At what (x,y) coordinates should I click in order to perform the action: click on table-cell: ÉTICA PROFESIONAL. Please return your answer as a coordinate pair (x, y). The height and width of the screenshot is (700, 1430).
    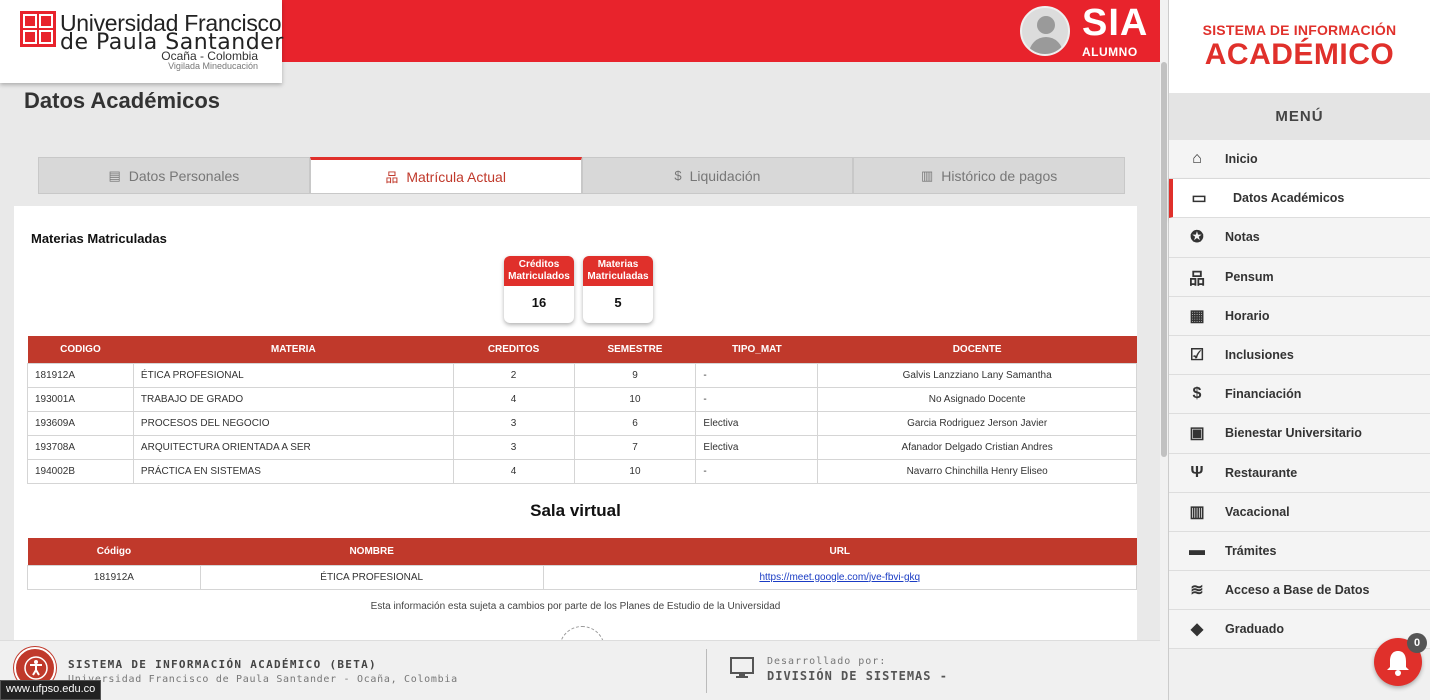
    Looking at the image, I should click on (371, 577).